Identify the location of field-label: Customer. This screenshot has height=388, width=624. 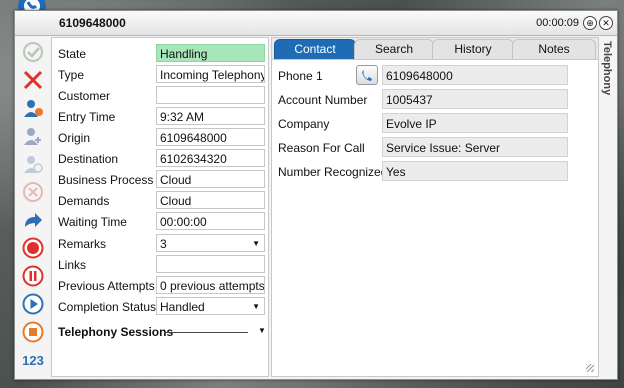
(84, 96).